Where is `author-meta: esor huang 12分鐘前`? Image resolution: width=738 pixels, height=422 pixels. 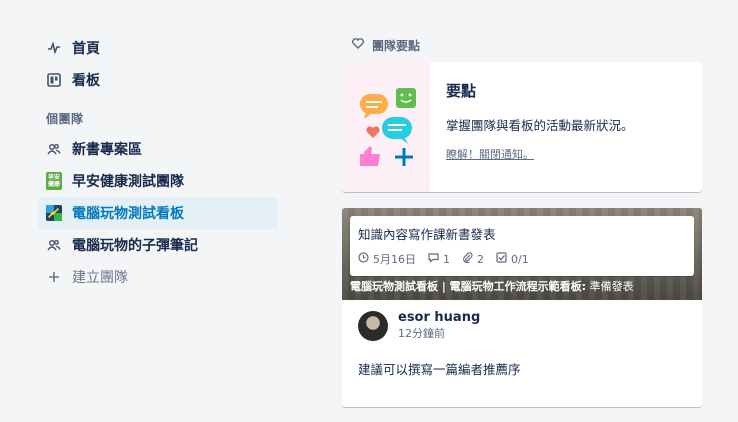
author-meta: esor huang 12分鐘前 is located at coordinates (439, 325).